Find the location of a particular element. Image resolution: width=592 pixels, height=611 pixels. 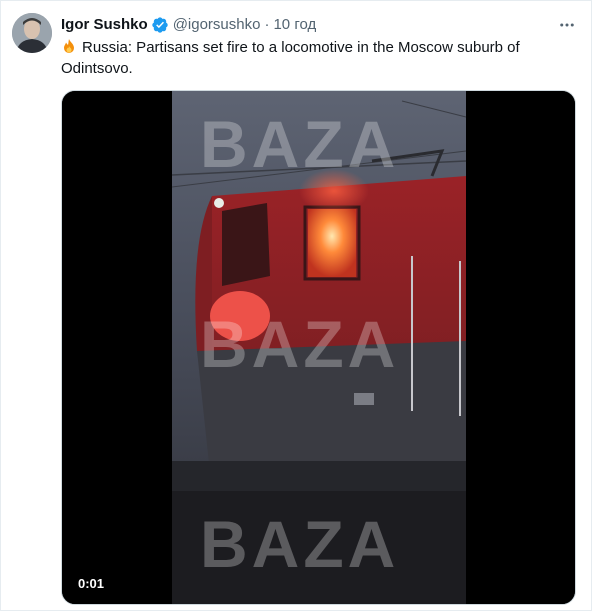

video-timestamp: 0:01 is located at coordinates (91, 584).